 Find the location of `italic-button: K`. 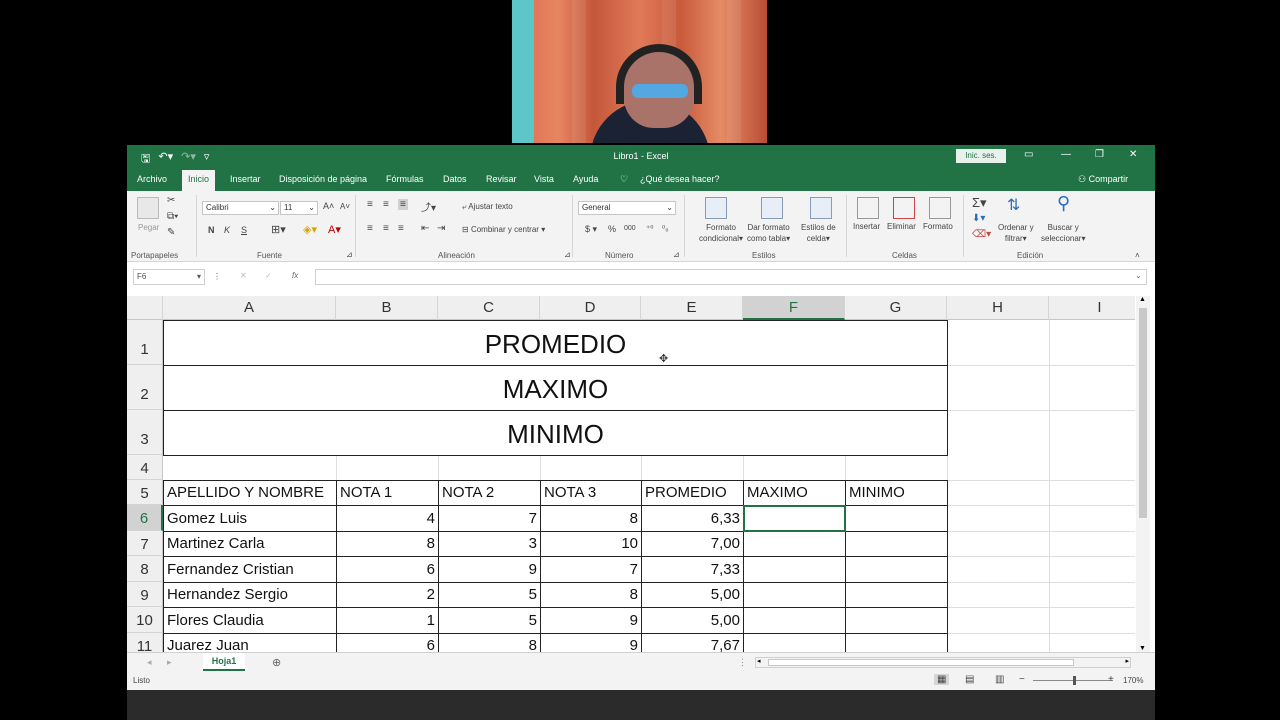

italic-button: K is located at coordinates (227, 230).